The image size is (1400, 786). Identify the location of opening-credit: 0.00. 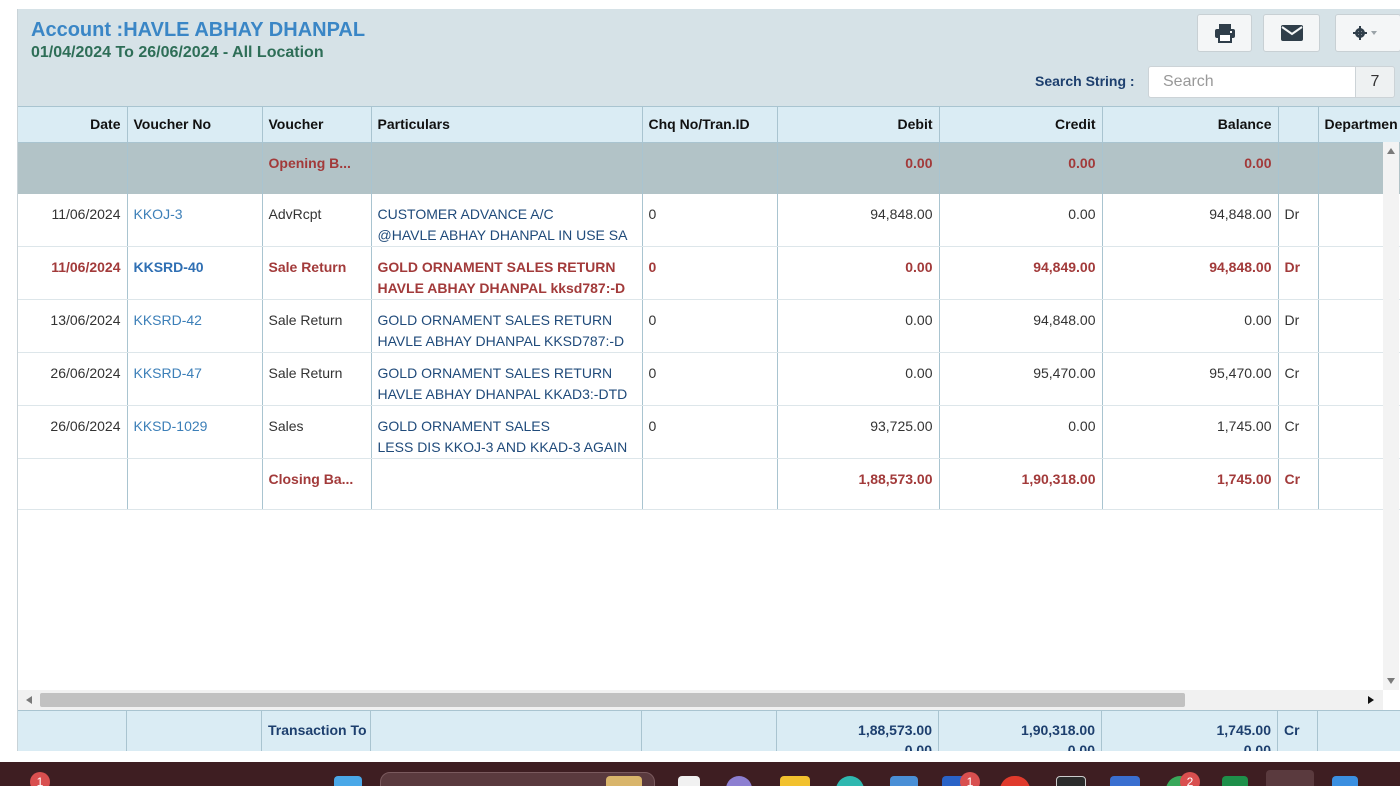
(1021, 168).